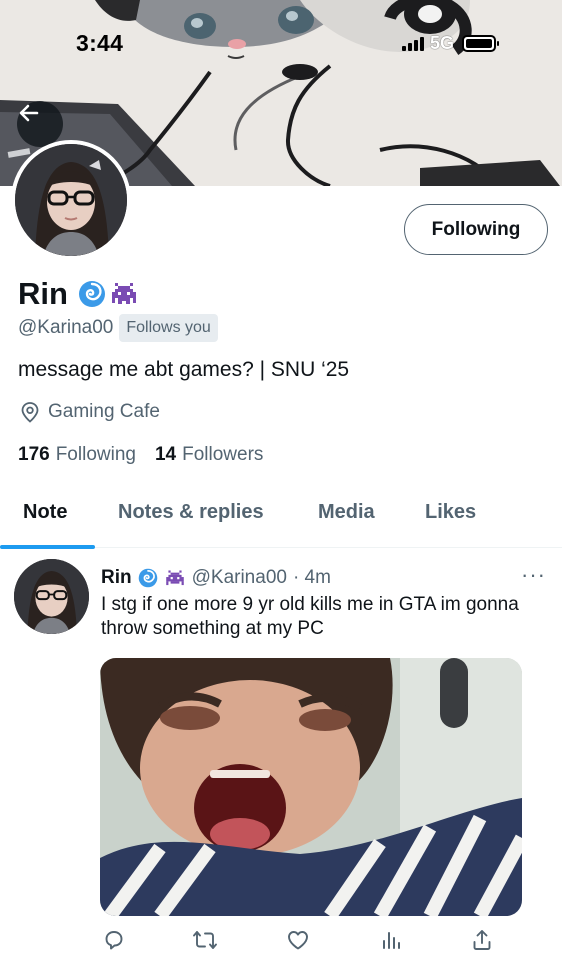  Describe the element at coordinates (442, 43) in the screenshot. I see `network-type: 5G` at that location.